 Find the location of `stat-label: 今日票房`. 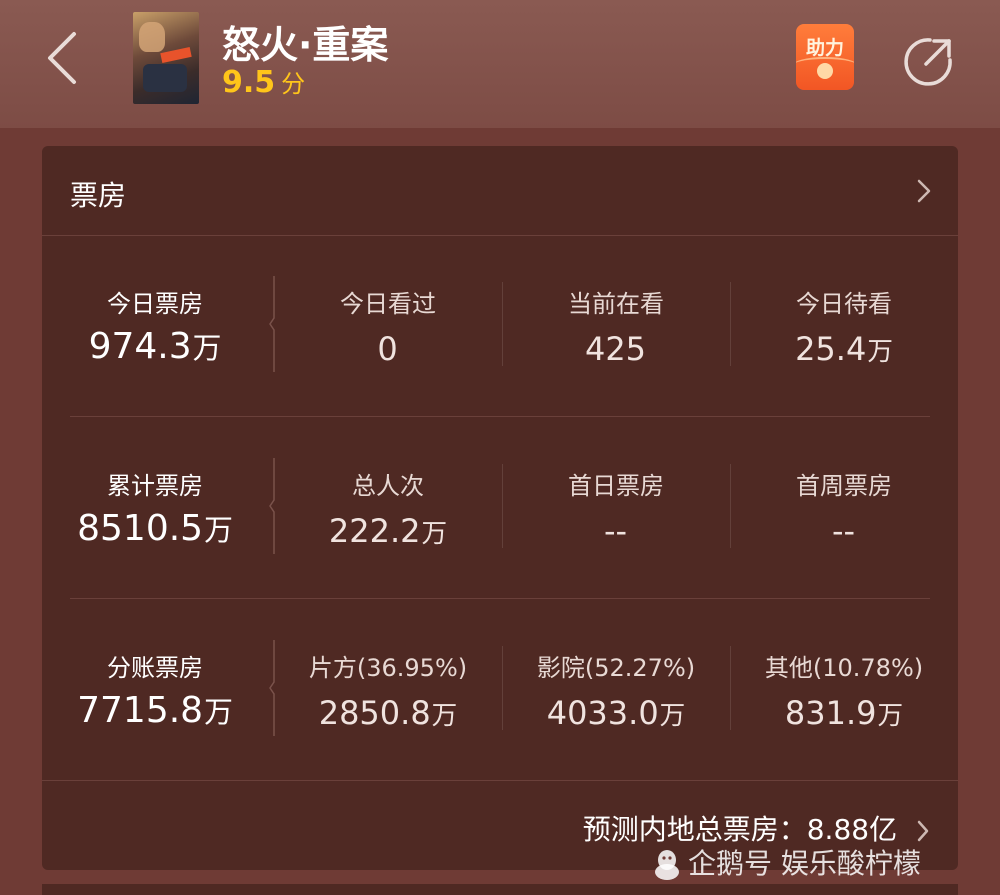

stat-label: 今日票房 is located at coordinates (155, 304).